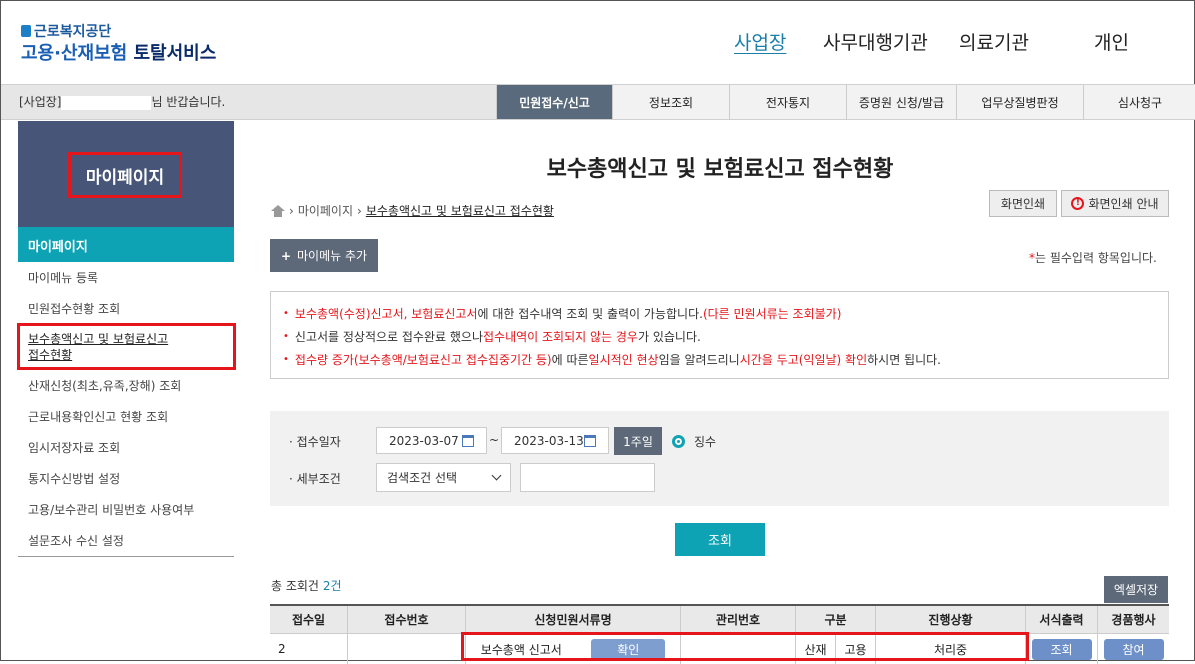  Describe the element at coordinates (126, 509) in the screenshot. I see `sidebar-item-password: 고용/보수관리 비밀번호 사용여부` at that location.